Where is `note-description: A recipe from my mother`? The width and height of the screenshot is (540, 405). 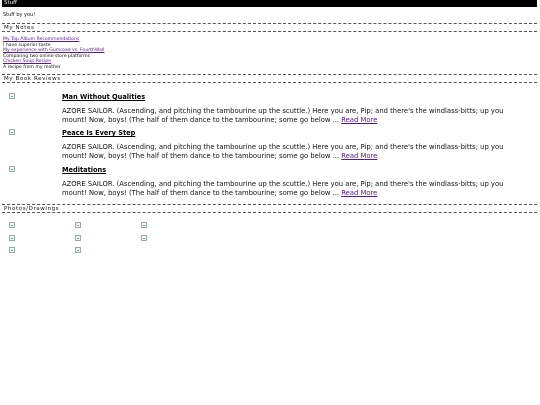
note-description: A recipe from my mother is located at coordinates (32, 67).